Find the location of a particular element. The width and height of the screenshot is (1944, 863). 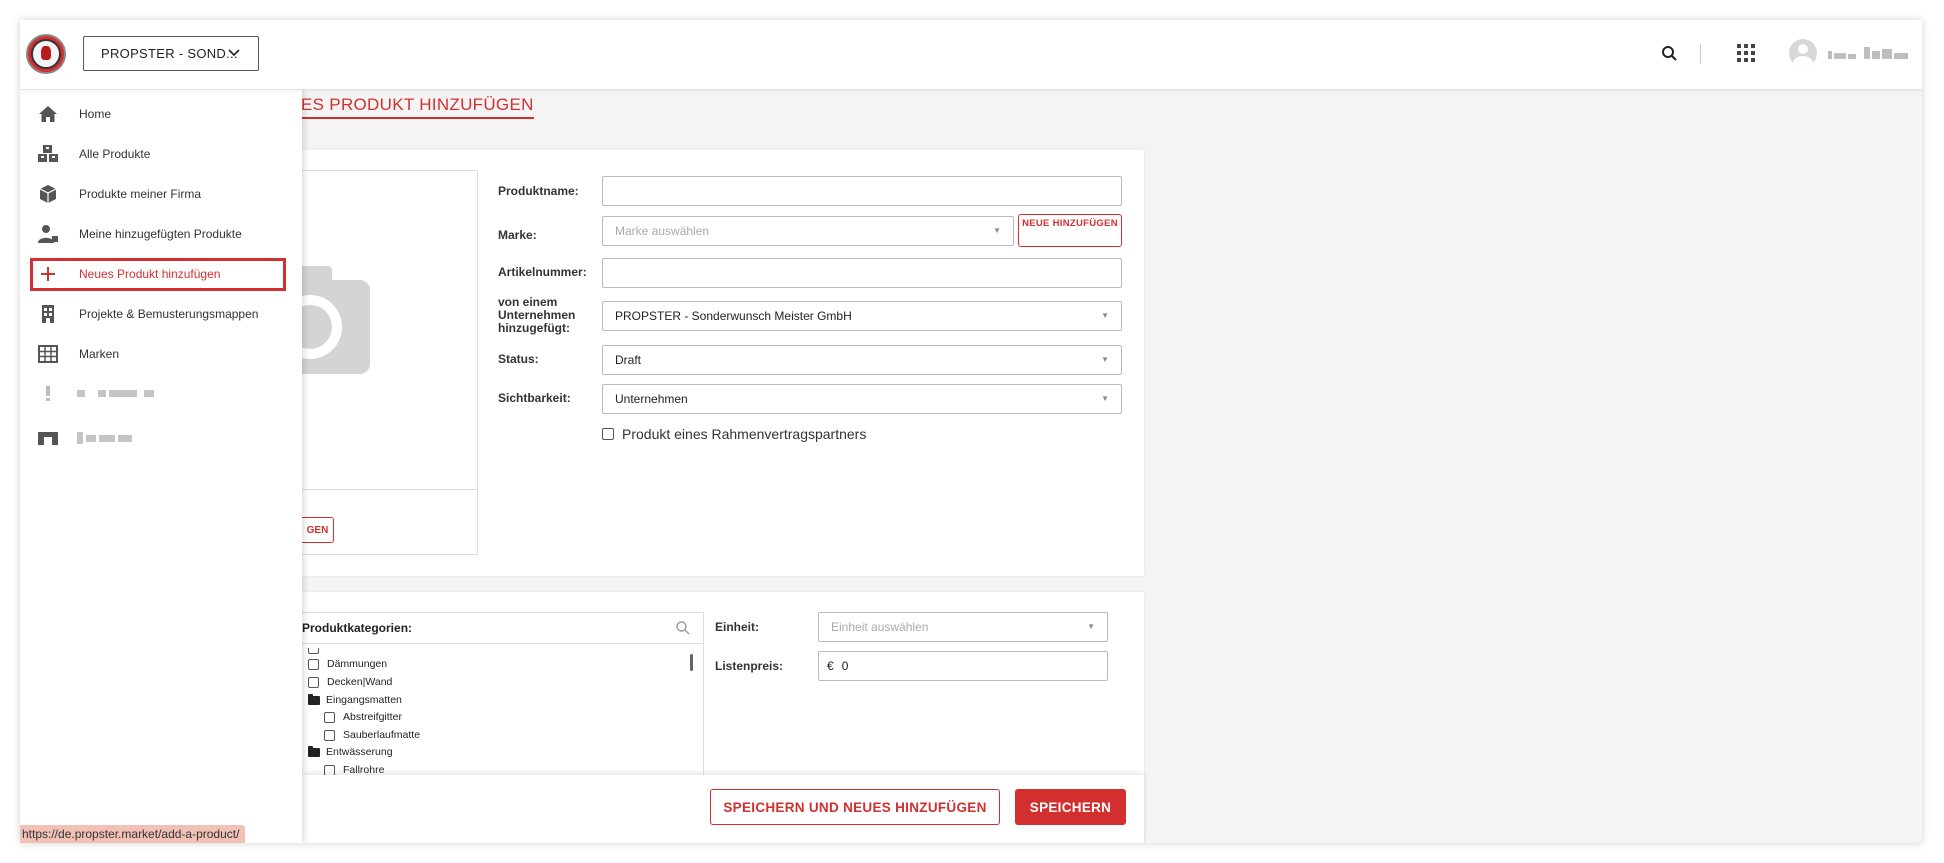

sidebar-item-label: Alle Produkte is located at coordinates (115, 154).